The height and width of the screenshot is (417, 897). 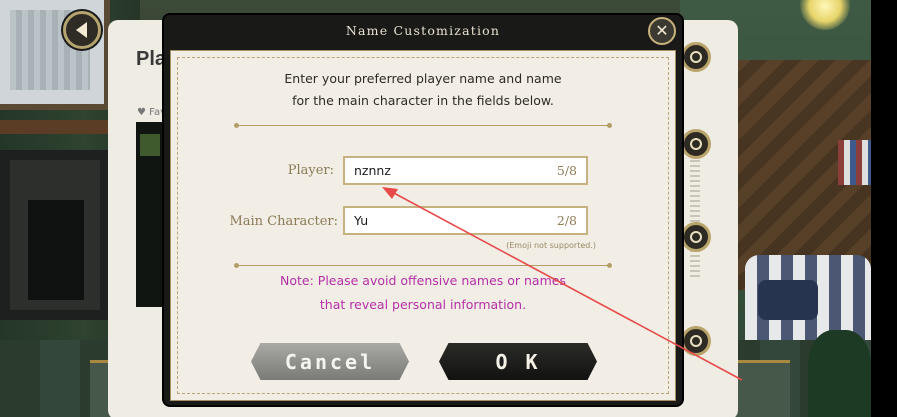 What do you see at coordinates (788, 300) in the screenshot?
I see `sofa-cushion` at bounding box center [788, 300].